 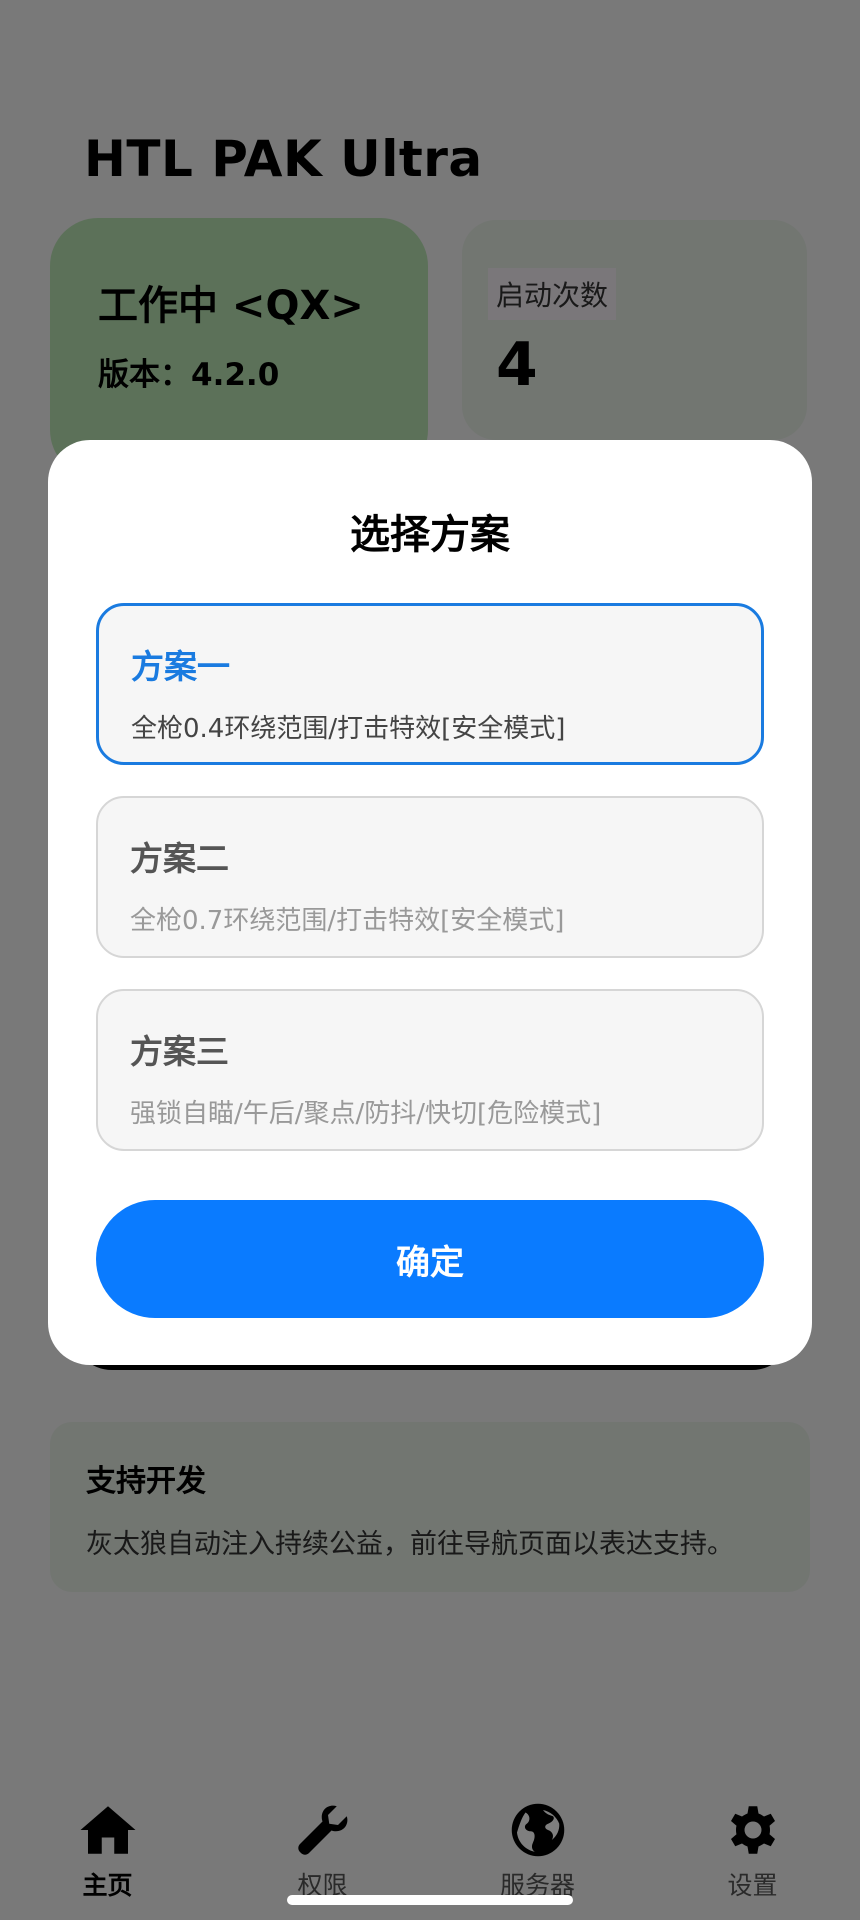 What do you see at coordinates (179, 858) in the screenshot?
I see `plan-option-title: 方案二` at bounding box center [179, 858].